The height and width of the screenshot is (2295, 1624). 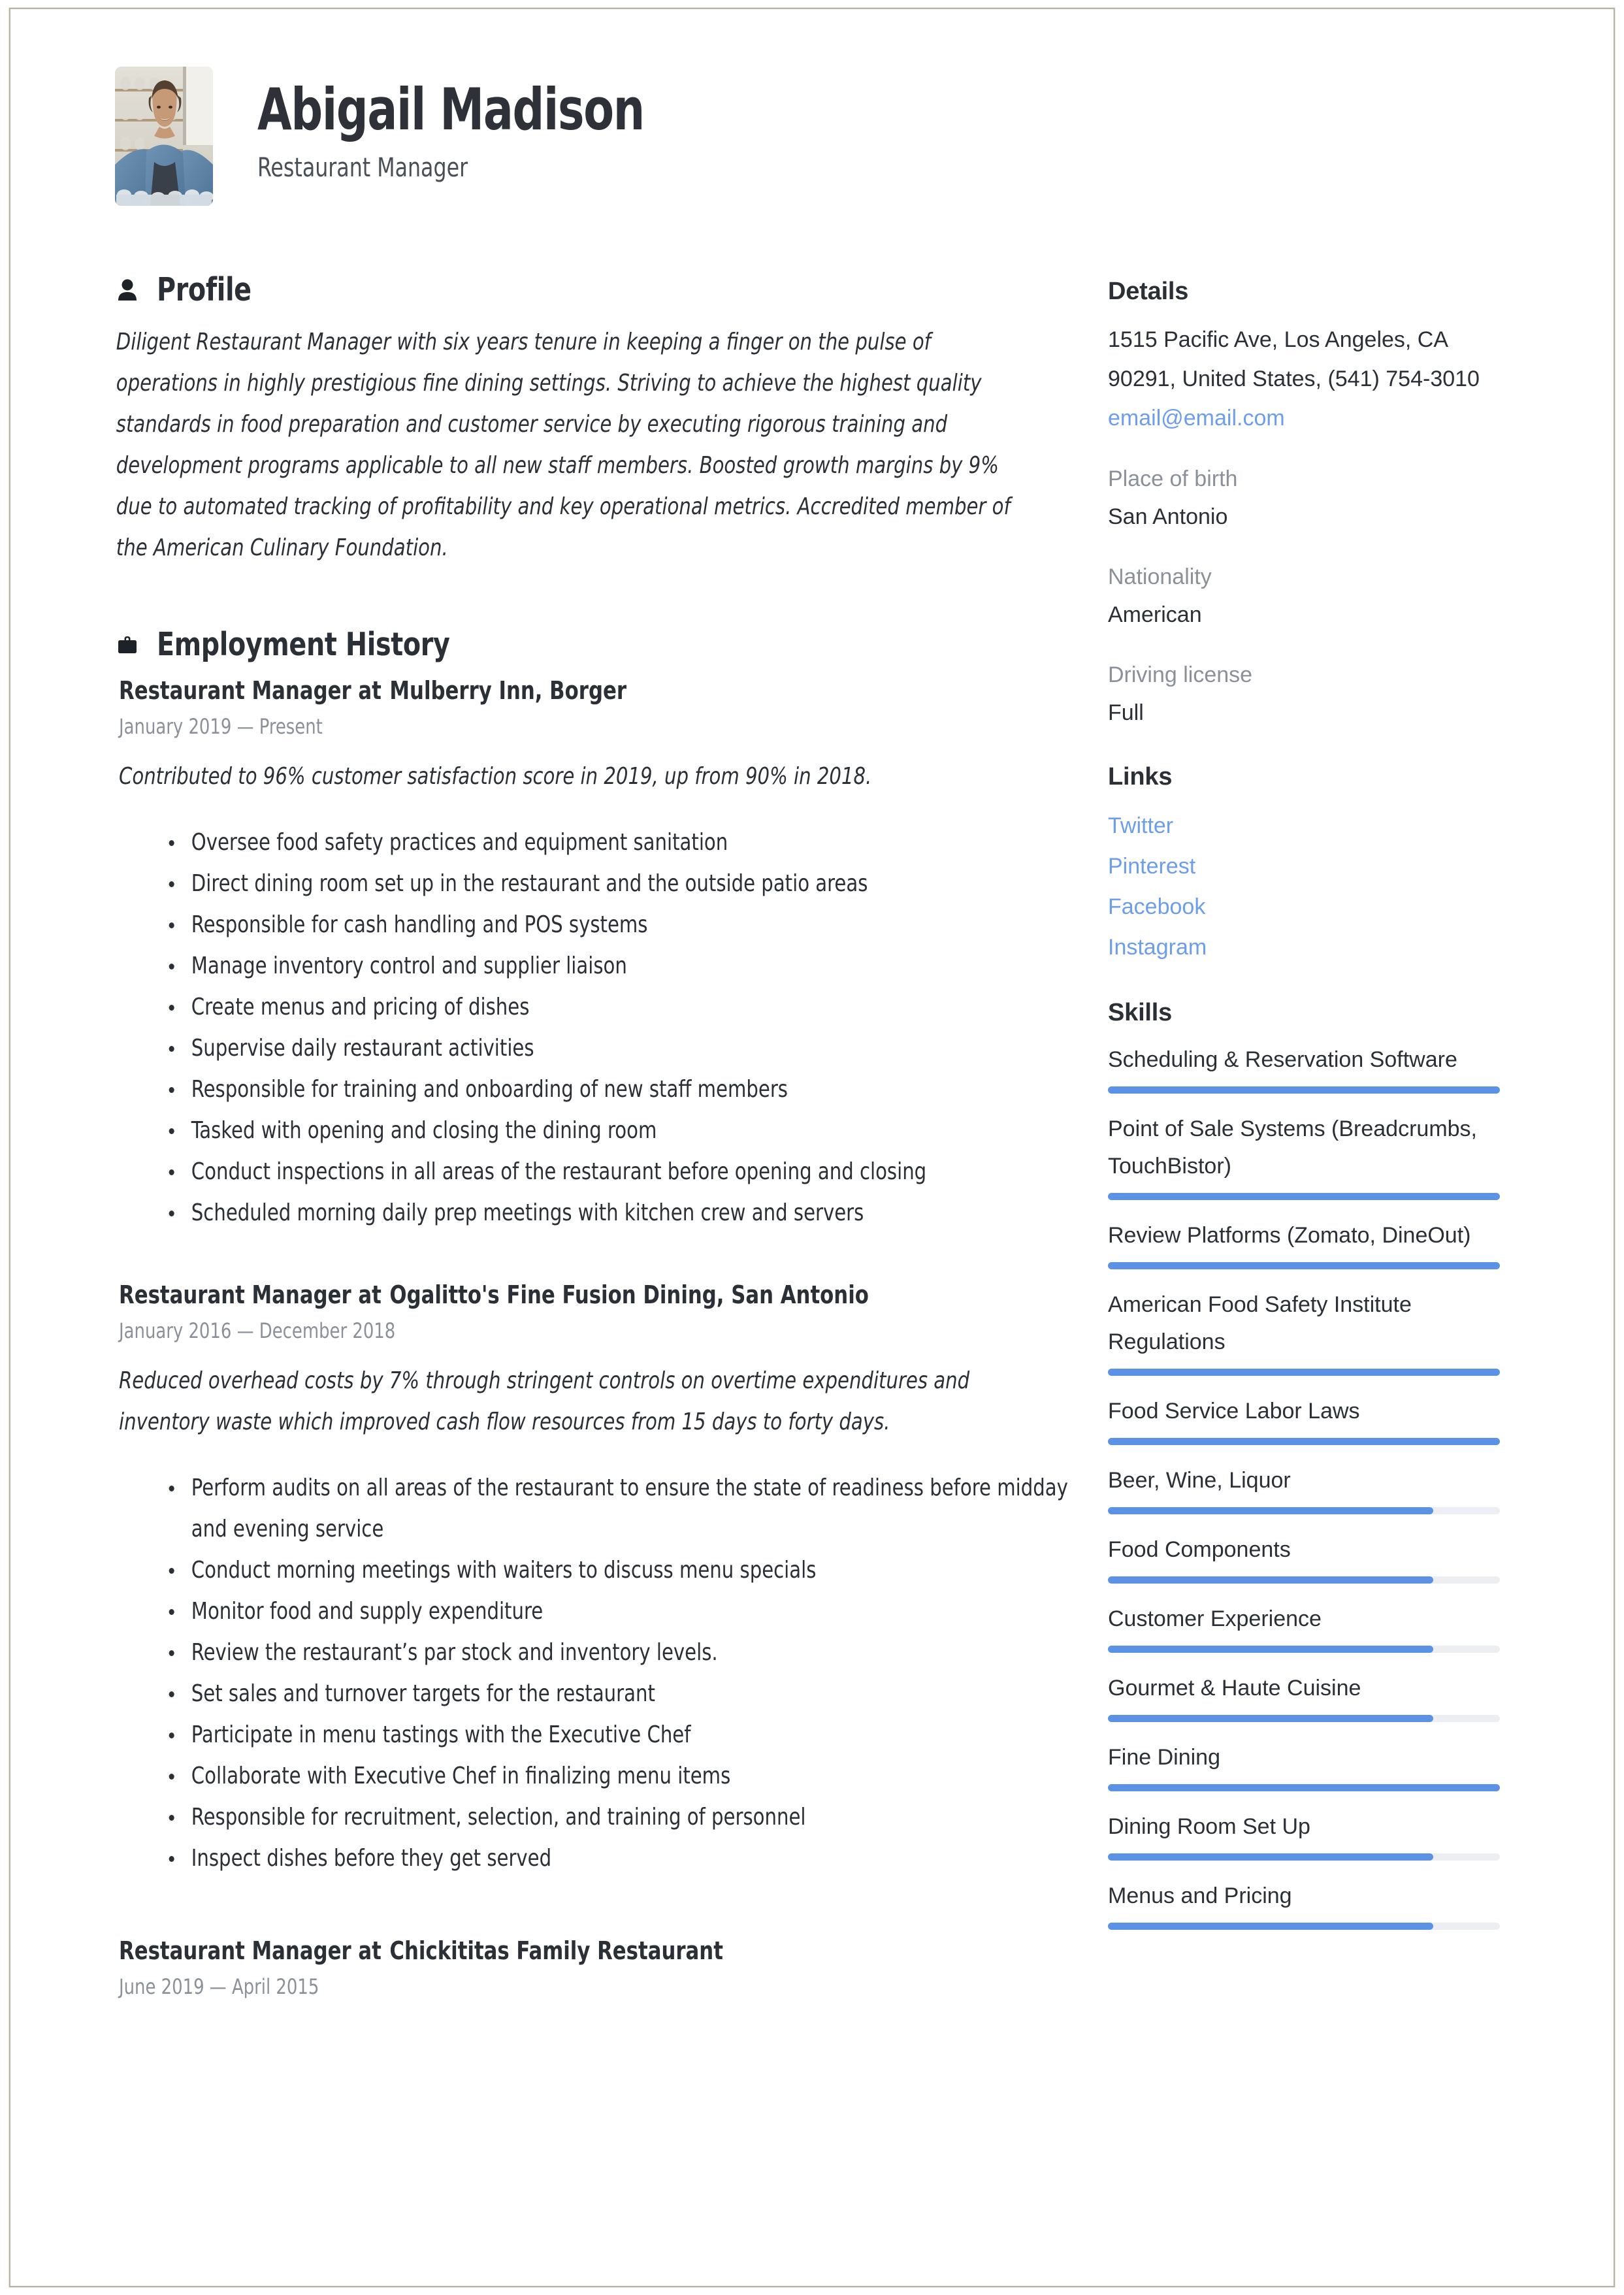 I want to click on skill-item: Review Platforms (Zomato, DineOut), so click(x=1304, y=1243).